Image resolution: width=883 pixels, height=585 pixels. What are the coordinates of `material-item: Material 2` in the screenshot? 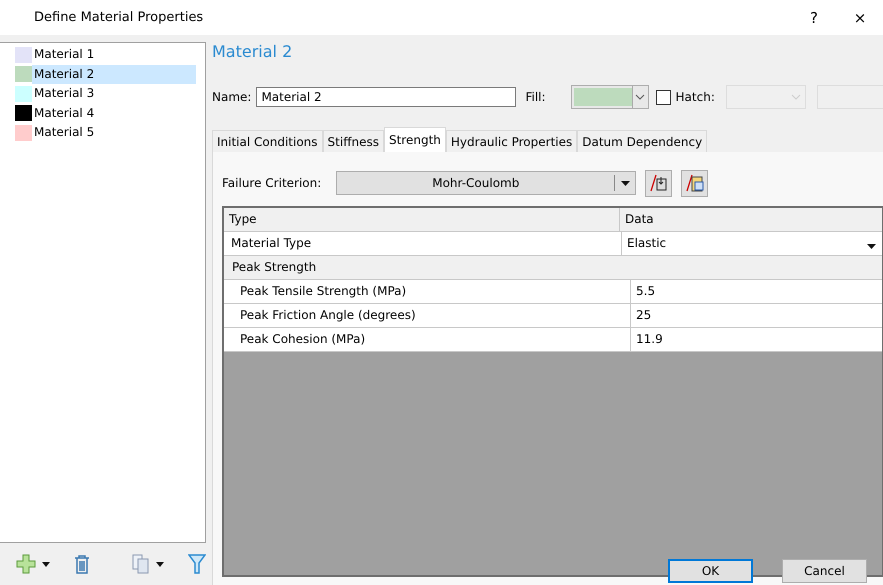 It's located at (114, 74).